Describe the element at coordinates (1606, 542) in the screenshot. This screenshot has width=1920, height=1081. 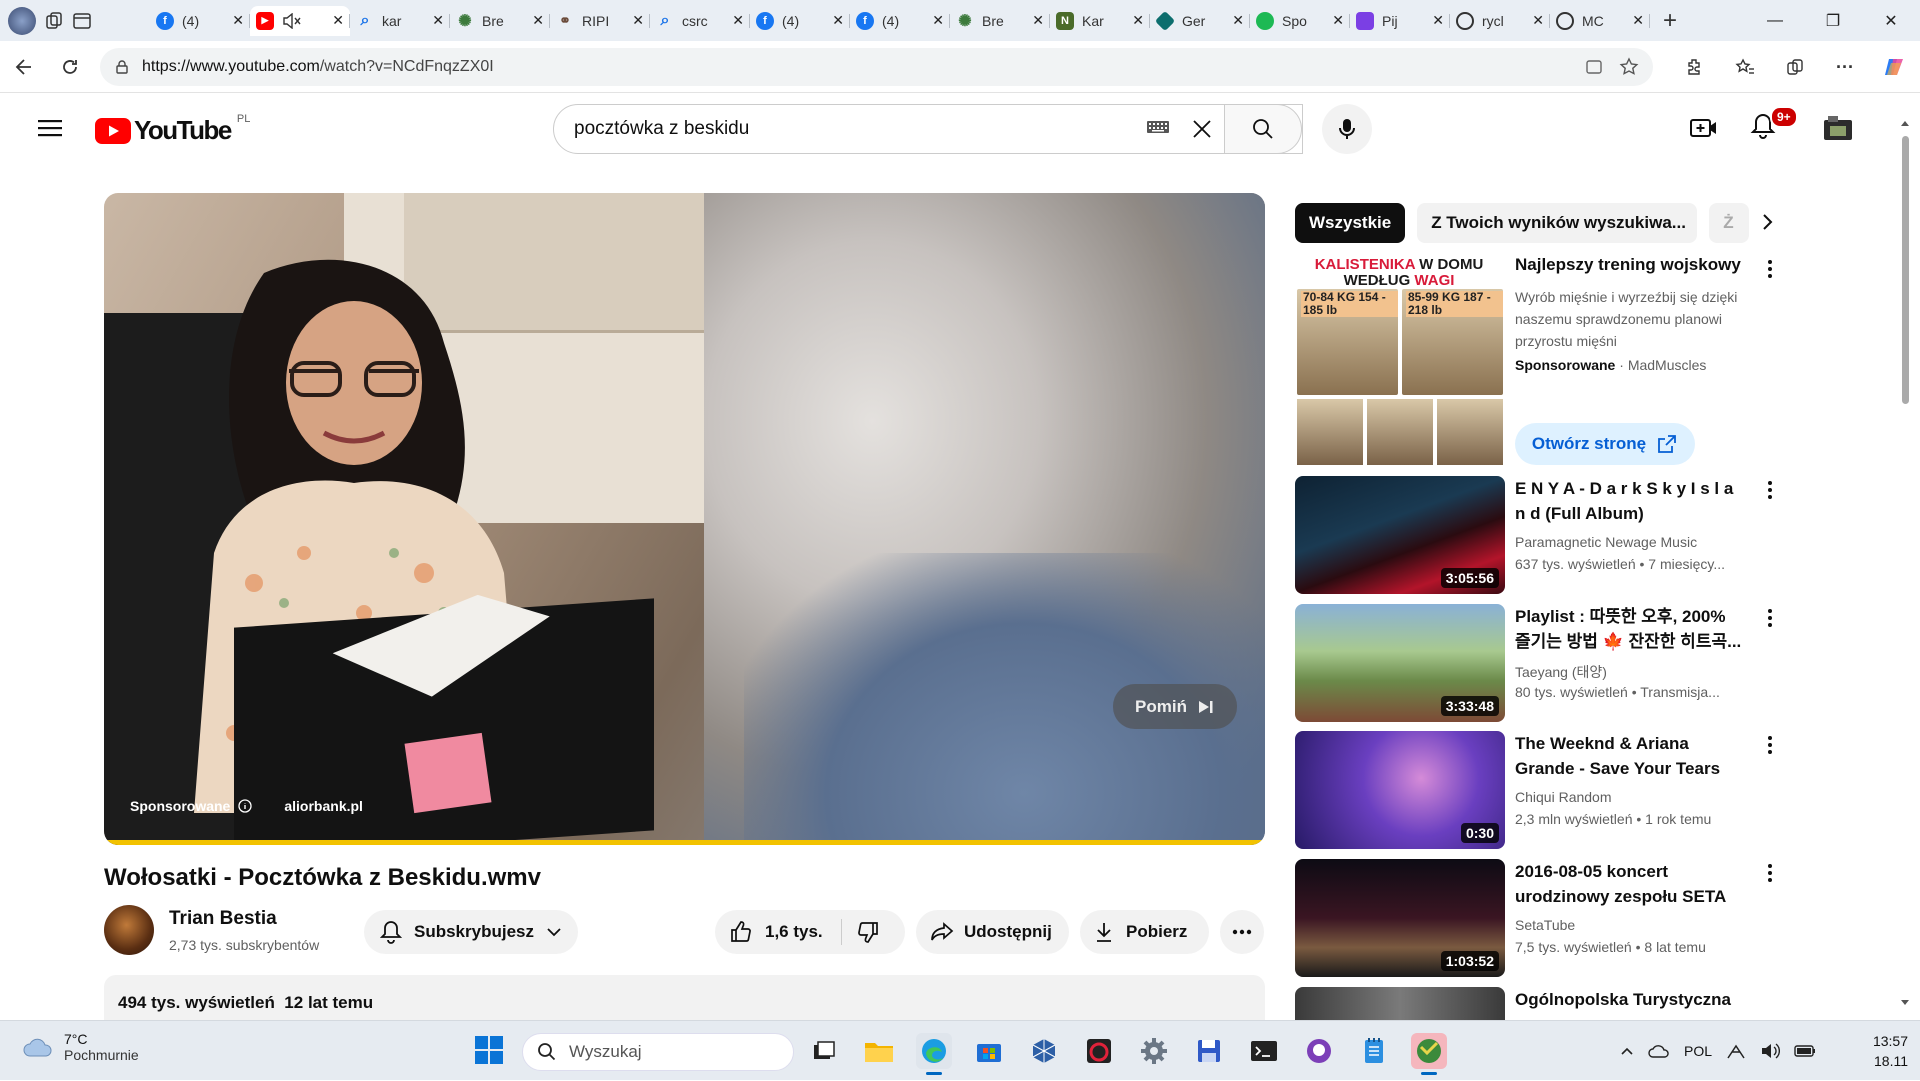
I see `recommended-channel: Paramagnetic Newage Music` at that location.